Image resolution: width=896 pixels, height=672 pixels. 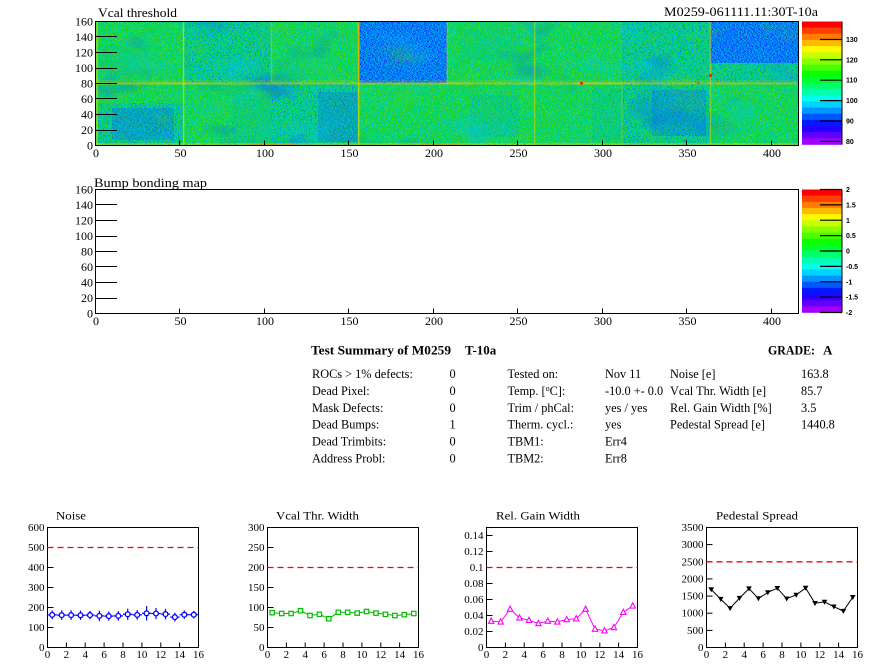 I want to click on svg-text: Dead Trimbits:, so click(x=349, y=442).